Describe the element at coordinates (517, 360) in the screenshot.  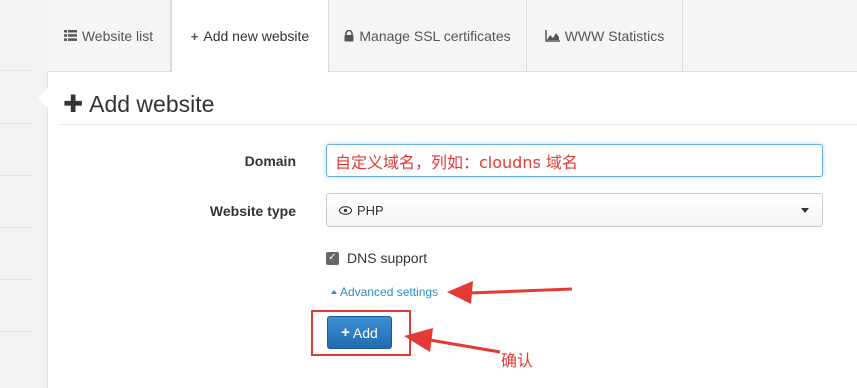
I see `annotation-confirm-text: 确认` at that location.